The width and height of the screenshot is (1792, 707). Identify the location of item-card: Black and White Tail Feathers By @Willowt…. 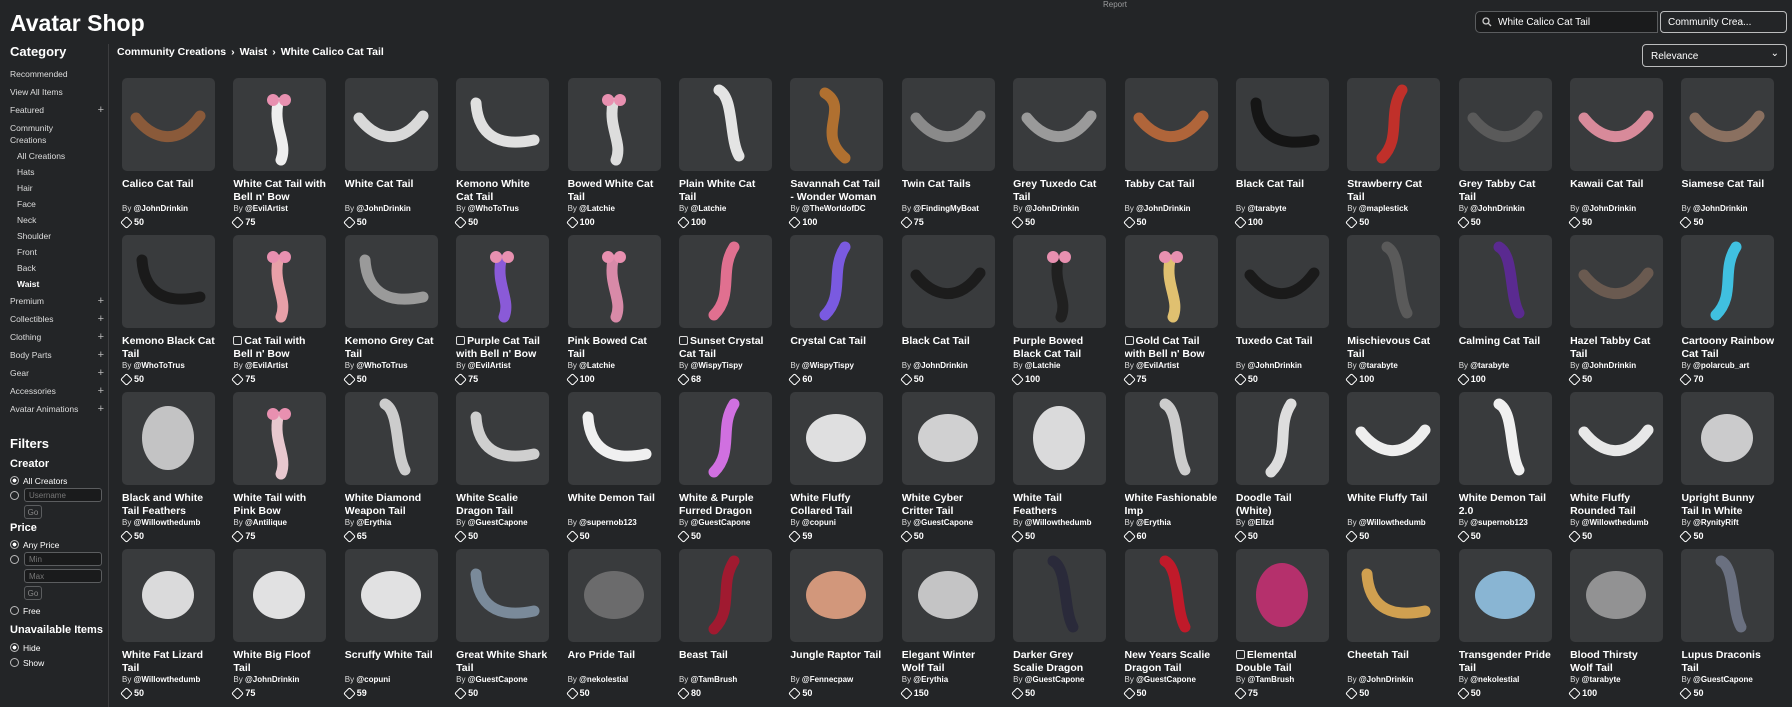
(167, 470).